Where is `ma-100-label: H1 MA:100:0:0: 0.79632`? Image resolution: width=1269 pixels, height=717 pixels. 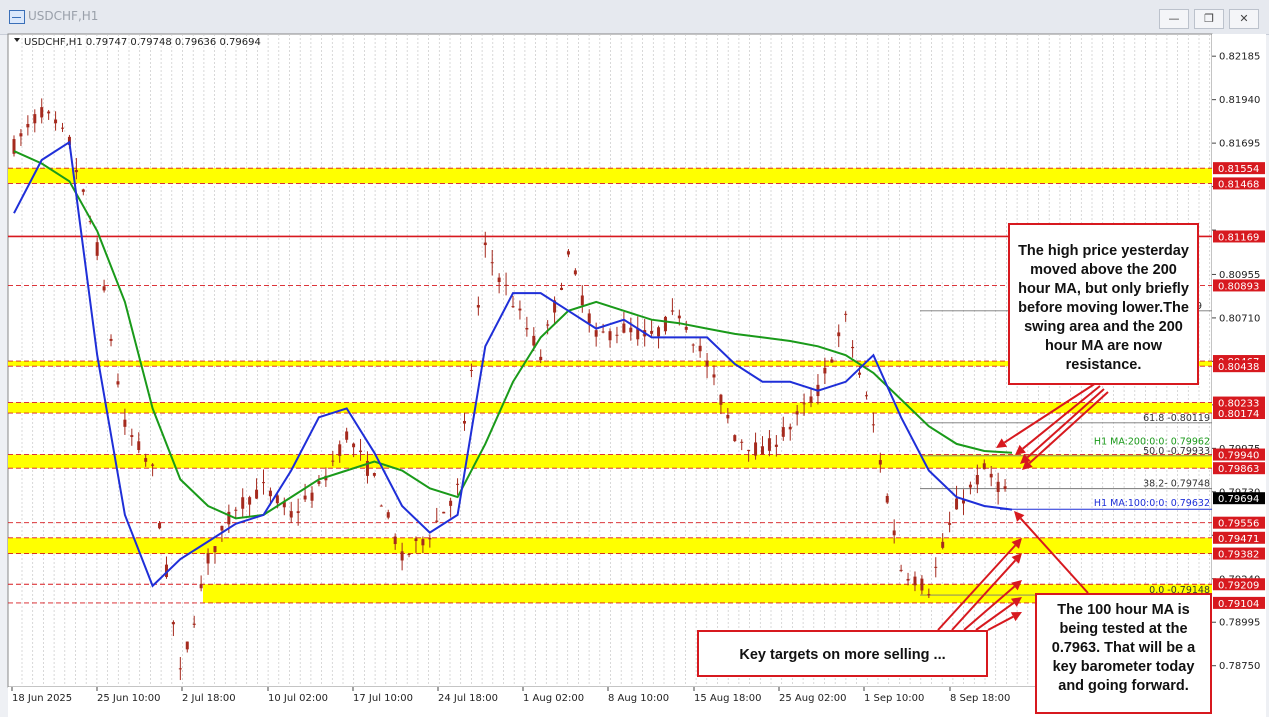
ma-100-label: H1 MA:100:0:0: 0.79632 is located at coordinates (1152, 503).